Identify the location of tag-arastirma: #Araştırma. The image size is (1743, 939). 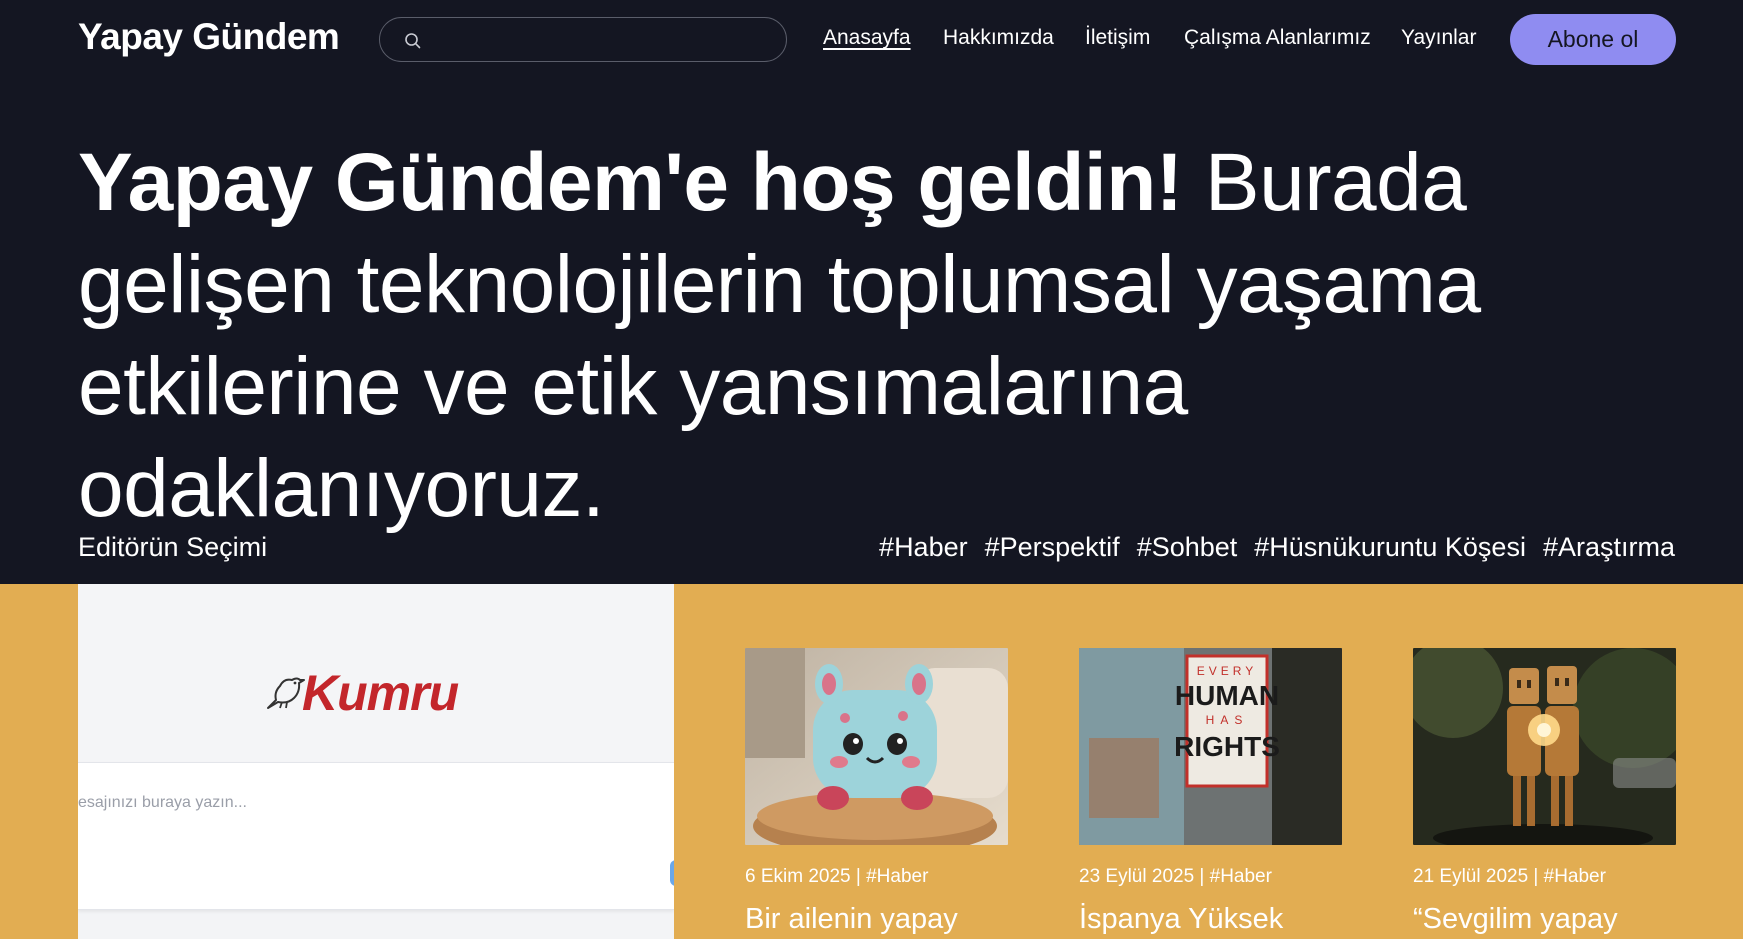
(1609, 547).